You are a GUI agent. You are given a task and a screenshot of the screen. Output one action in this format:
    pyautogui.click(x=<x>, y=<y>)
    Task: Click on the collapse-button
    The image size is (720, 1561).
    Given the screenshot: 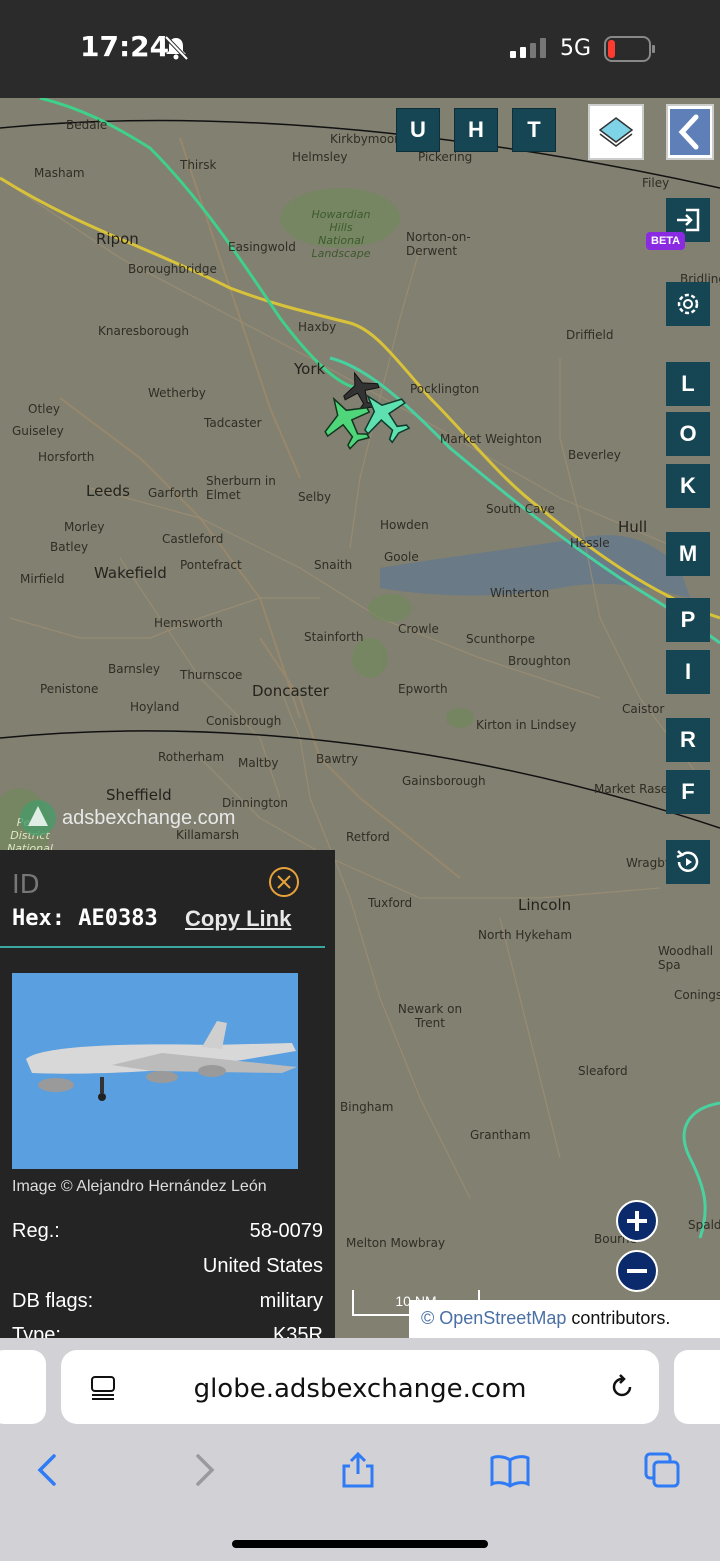 What is the action you would take?
    pyautogui.click(x=690, y=132)
    